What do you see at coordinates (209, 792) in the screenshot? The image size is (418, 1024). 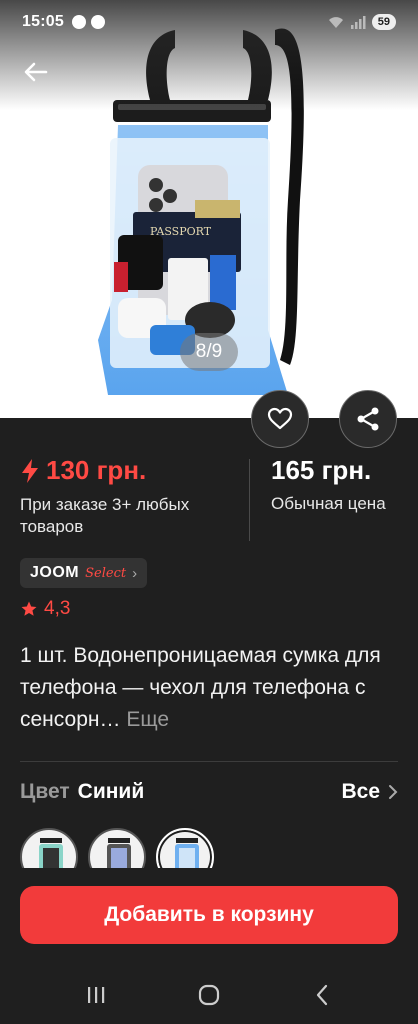 I see `color-selector-header: Цвет Синий Все` at bounding box center [209, 792].